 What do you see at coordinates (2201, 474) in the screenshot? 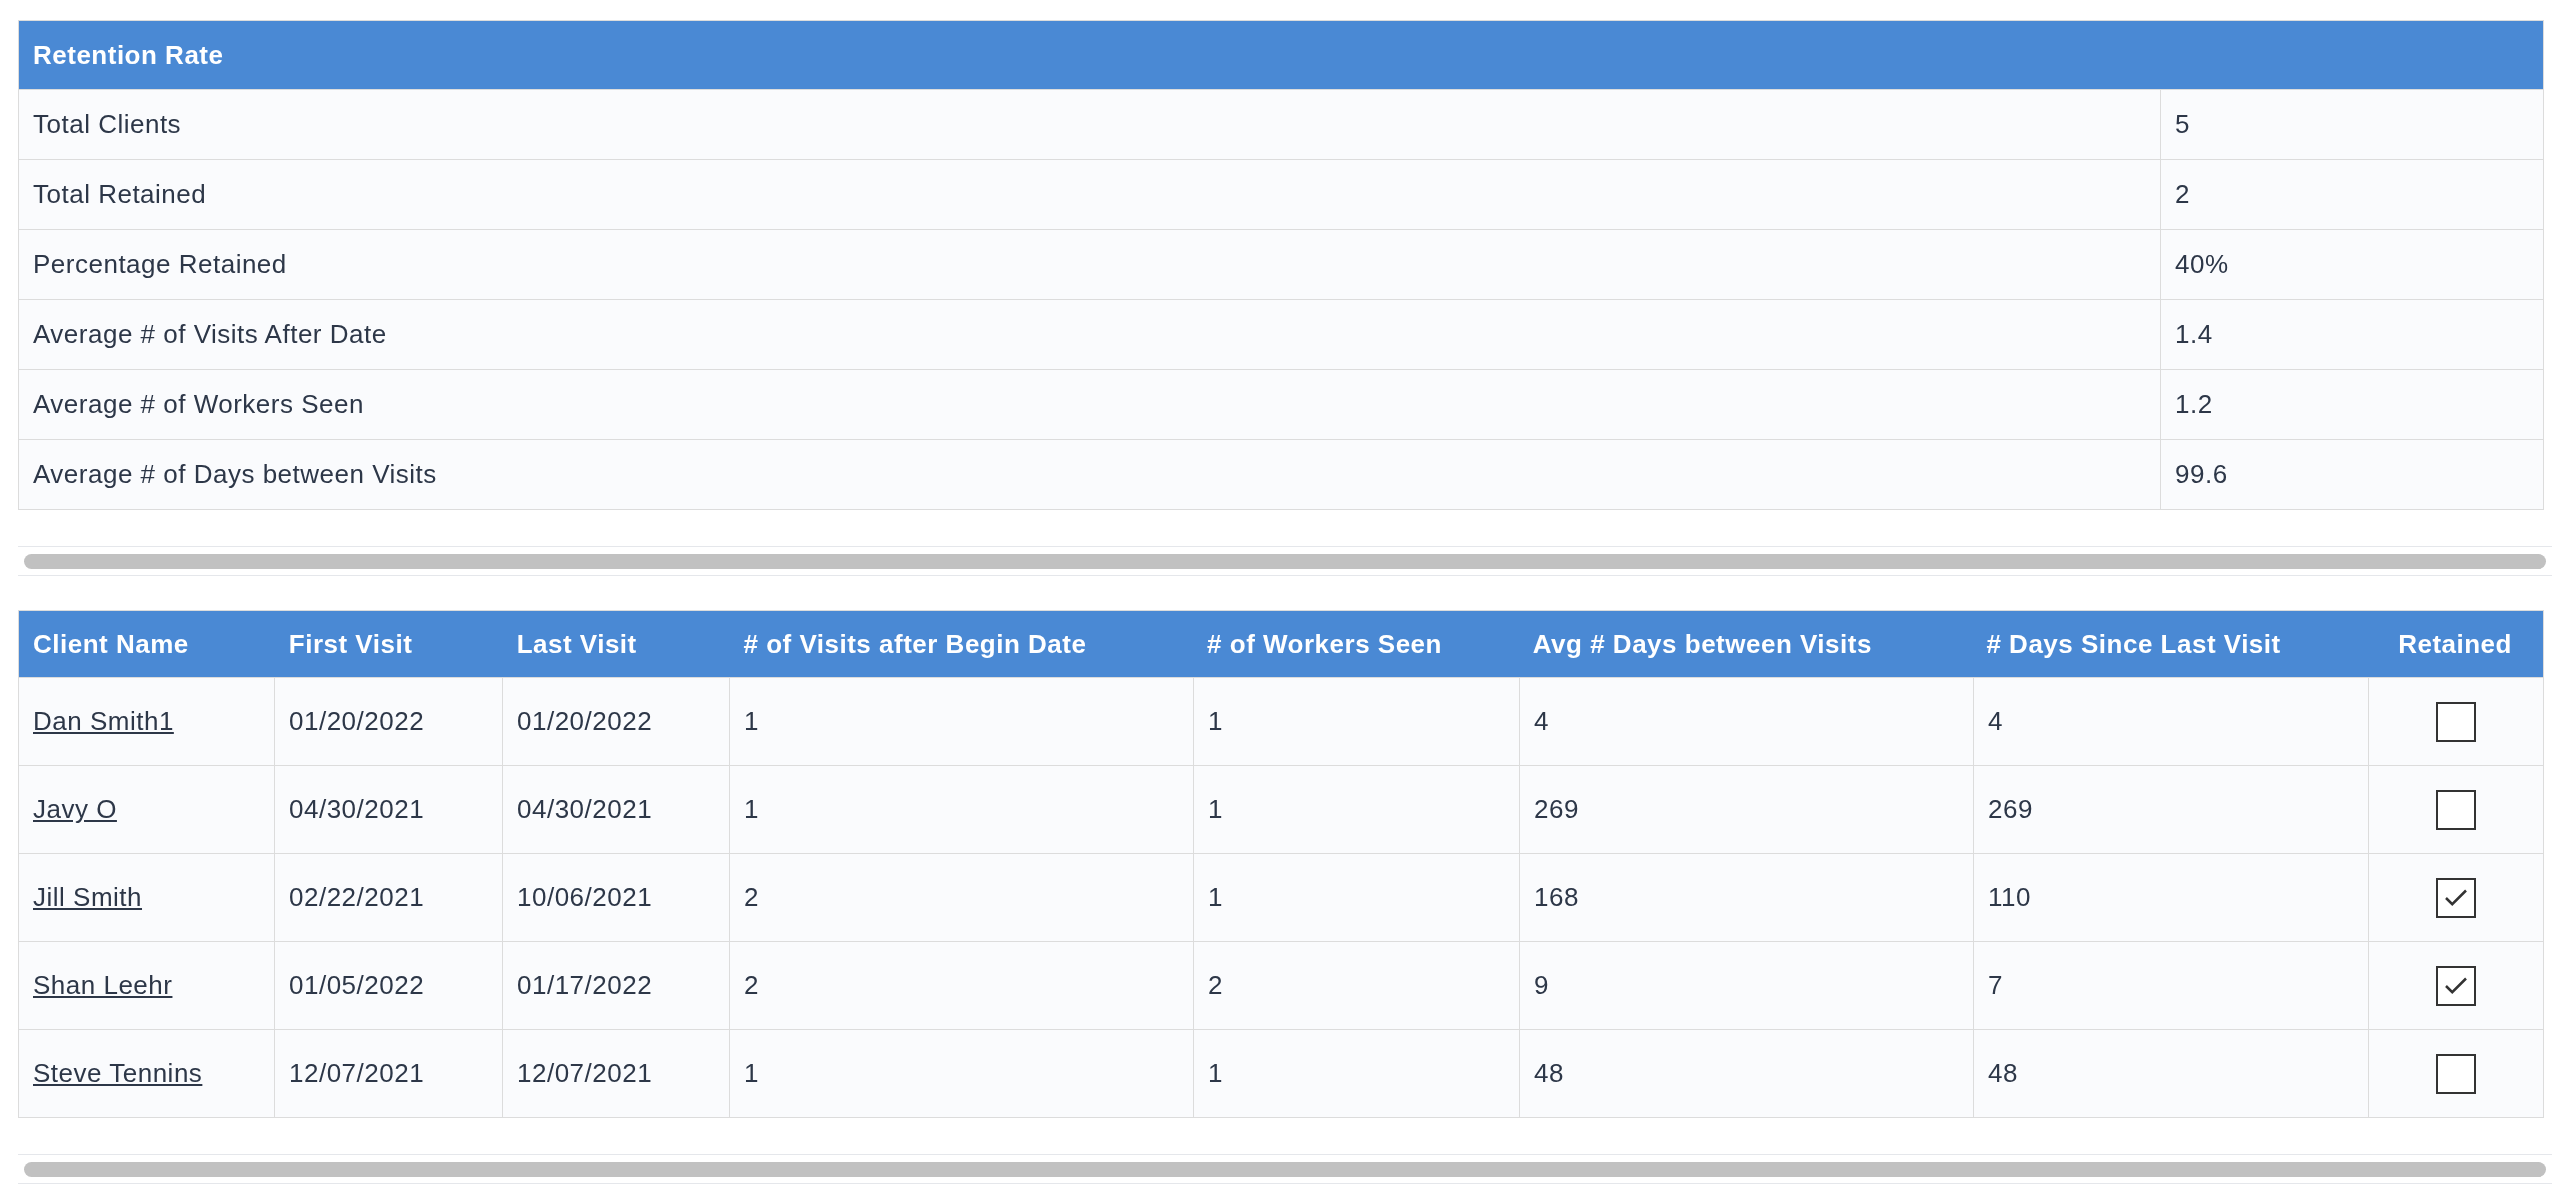
I see `table-cell-text: 99.6` at bounding box center [2201, 474].